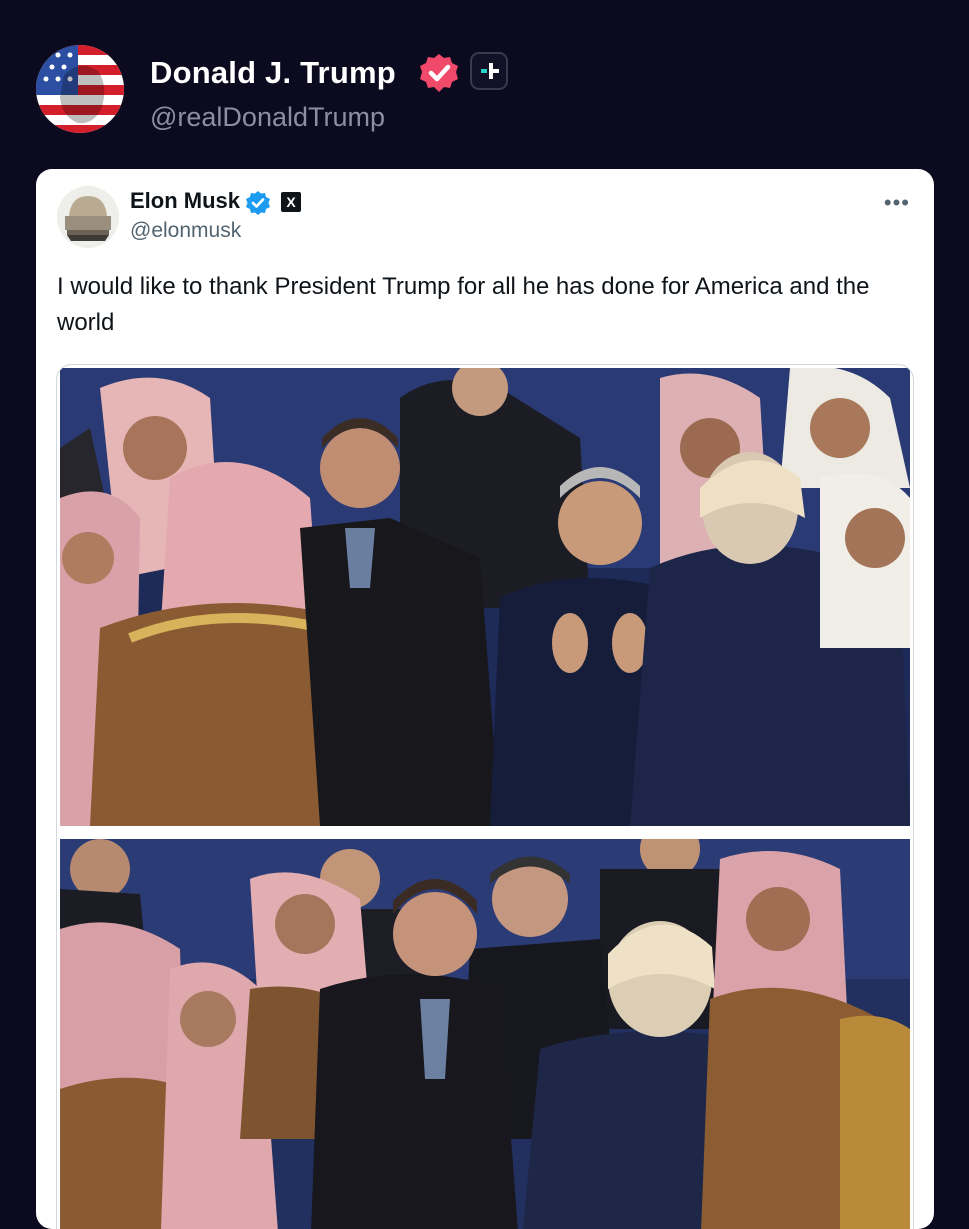 The image size is (969, 1229). Describe the element at coordinates (273, 73) in the screenshot. I see `display-name: Donald J. Trump` at that location.